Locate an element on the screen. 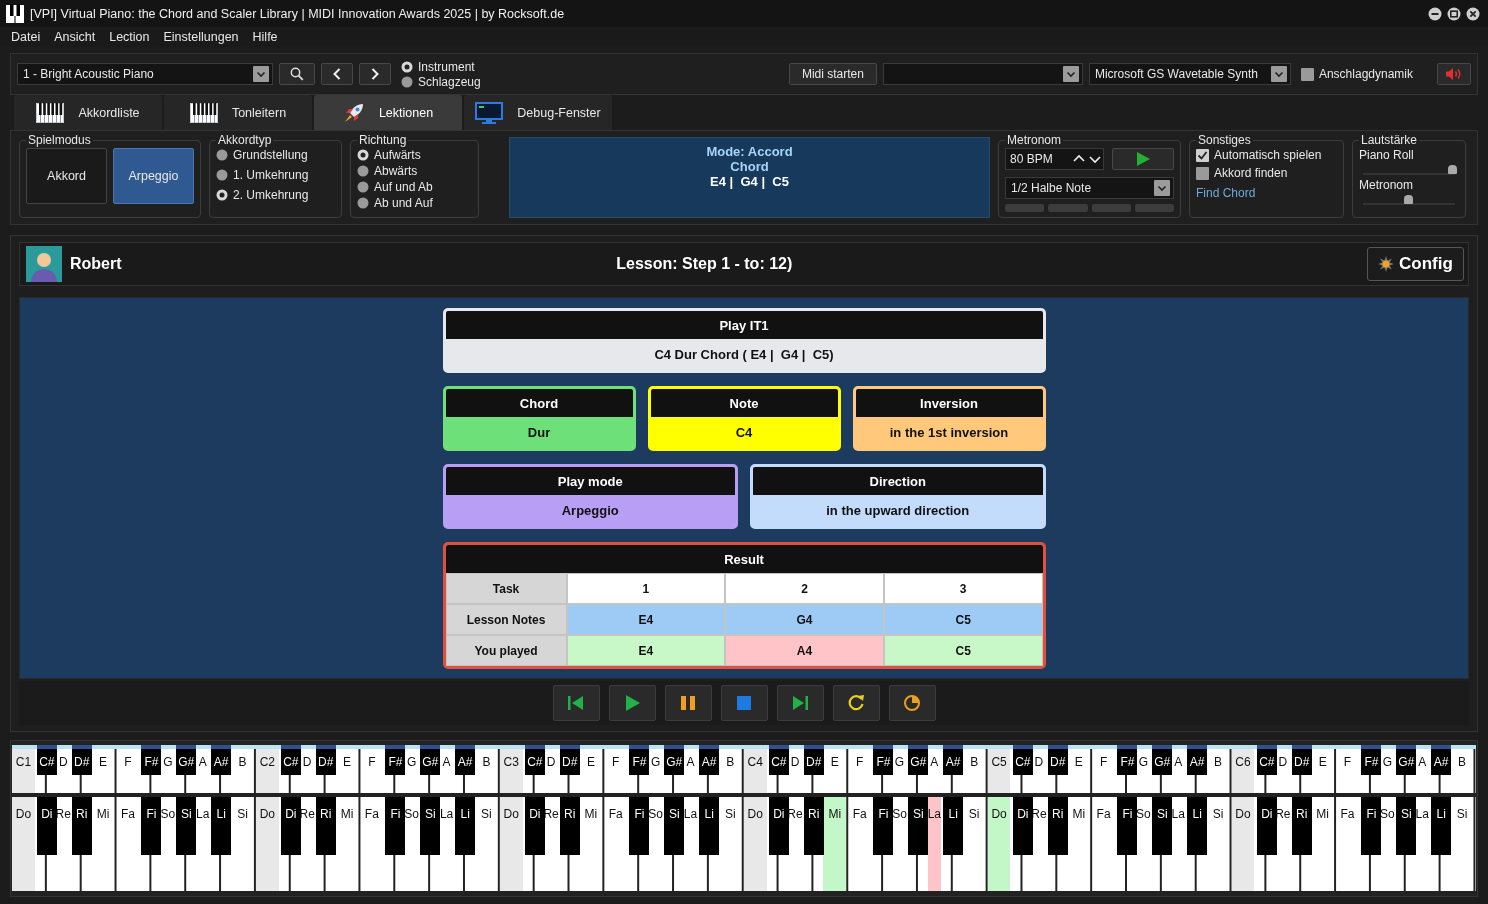  mode-button: Akkord is located at coordinates (66, 176).